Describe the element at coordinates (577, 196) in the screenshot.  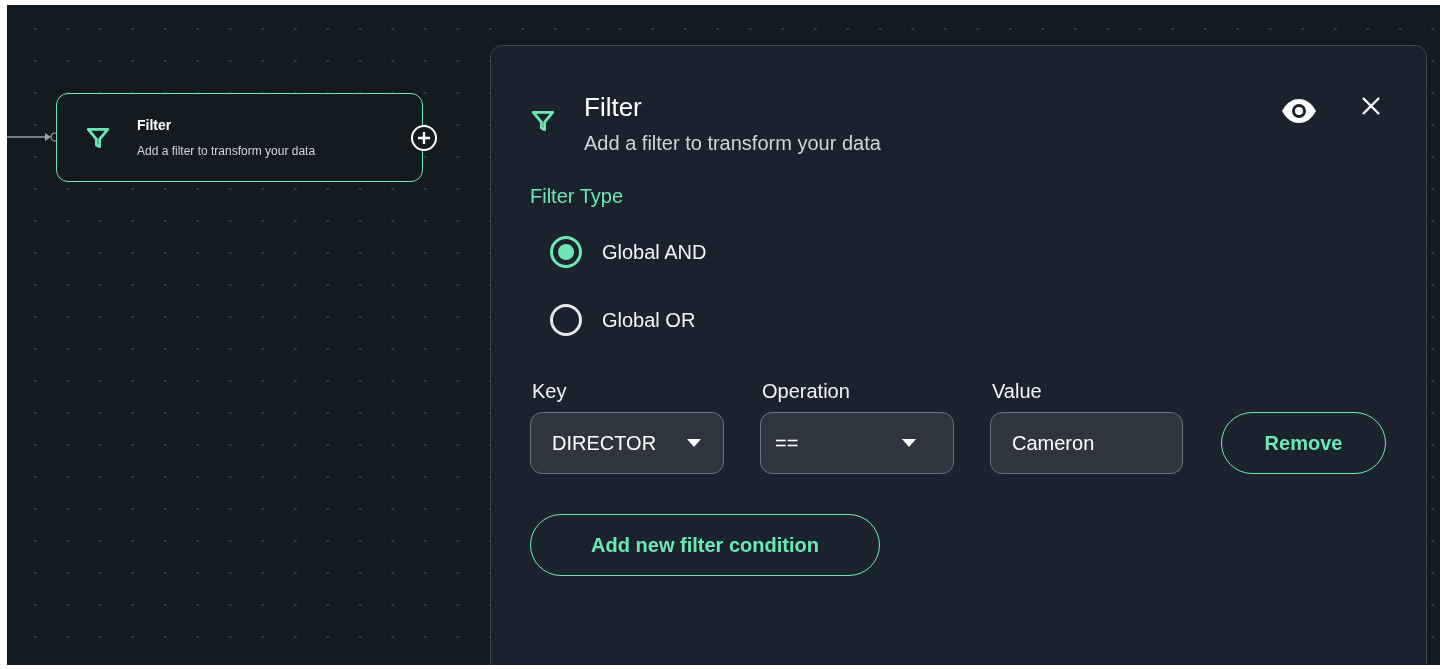
I see `filter-type-label: Filter Type` at that location.